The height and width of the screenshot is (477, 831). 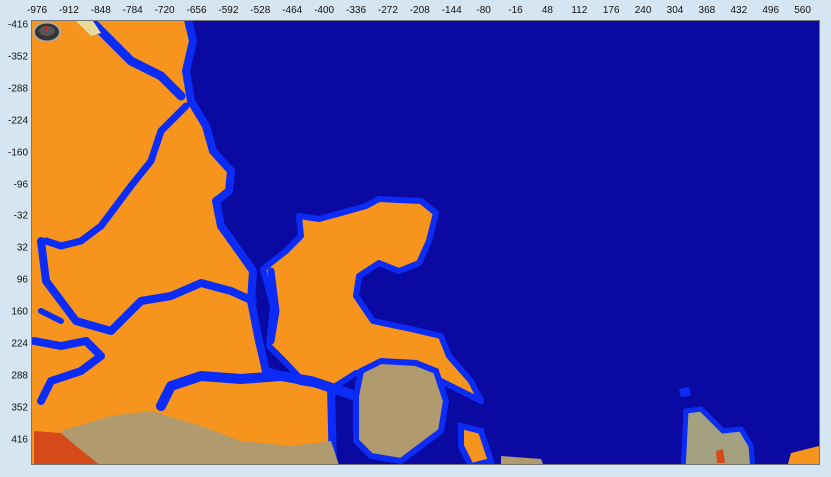 What do you see at coordinates (22, 248) in the screenshot?
I see `y-axis-label: 32` at bounding box center [22, 248].